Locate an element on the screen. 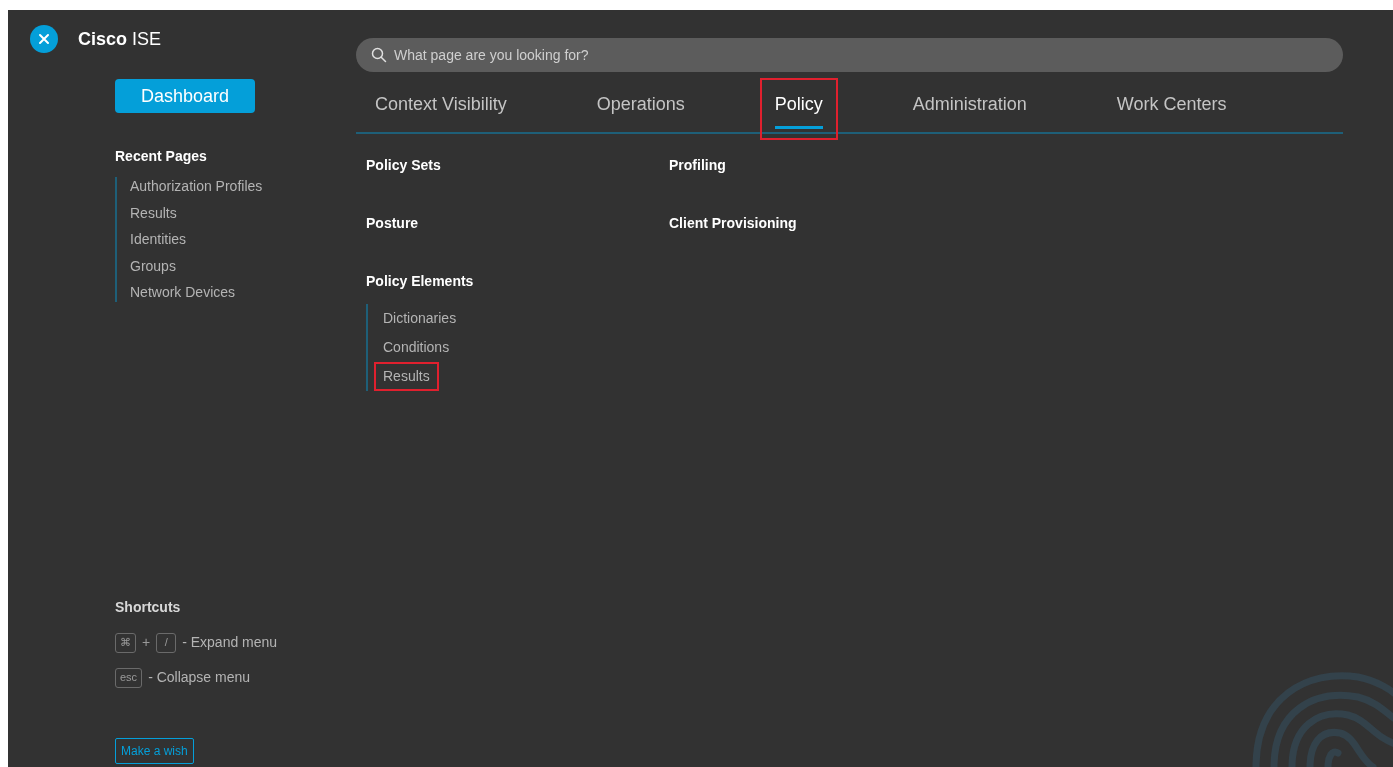 This screenshot has width=1393, height=767. nav-tab: Policy is located at coordinates (798, 109).